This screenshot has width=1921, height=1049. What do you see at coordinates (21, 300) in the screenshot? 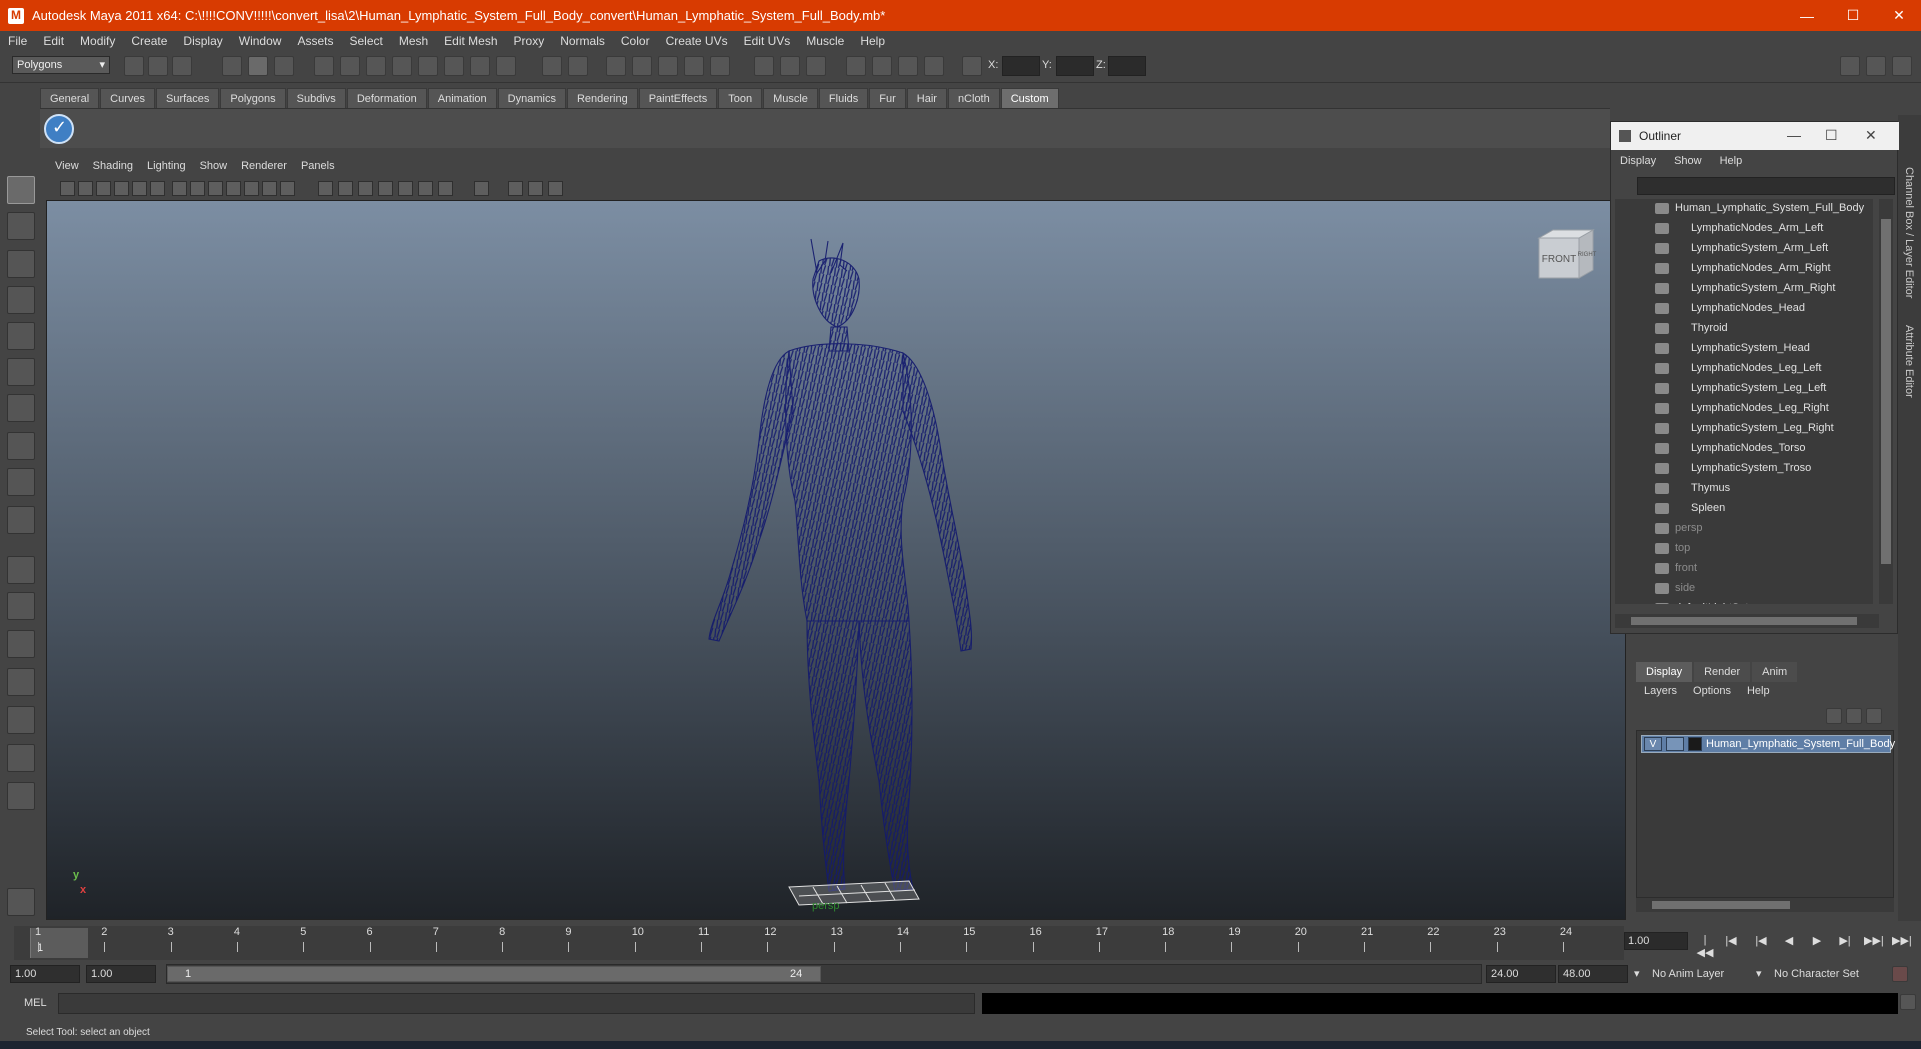
I see `move-tool-icon` at bounding box center [21, 300].